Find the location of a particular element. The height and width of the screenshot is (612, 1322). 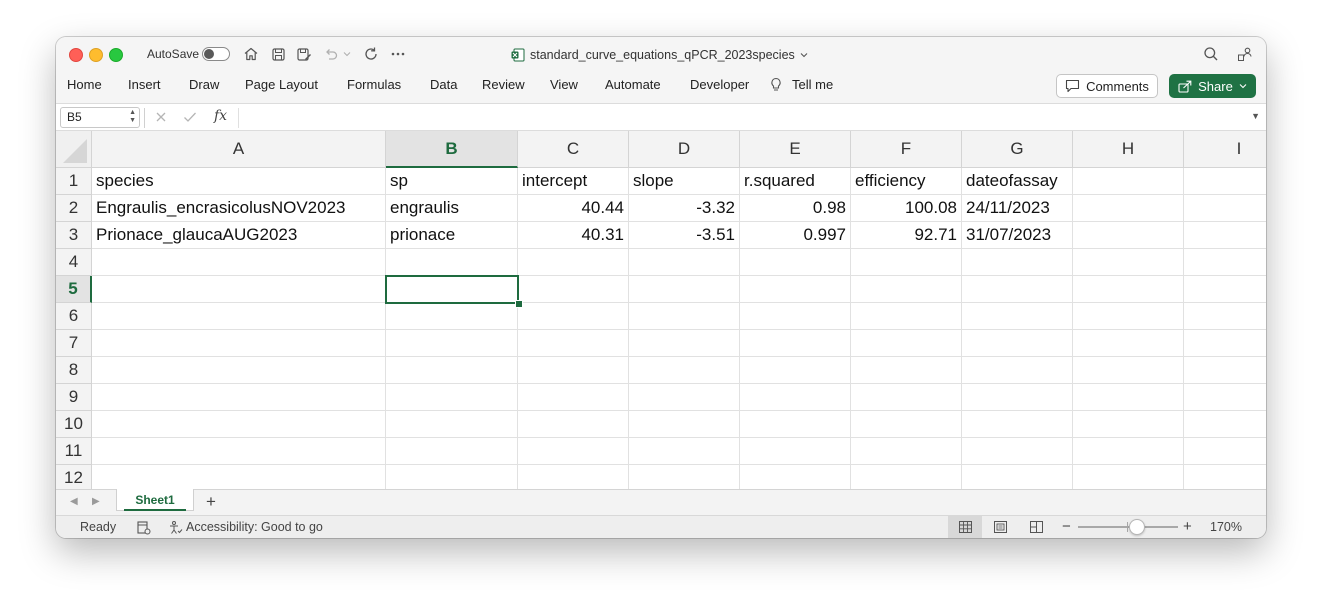

cell-b6 is located at coordinates (452, 316).